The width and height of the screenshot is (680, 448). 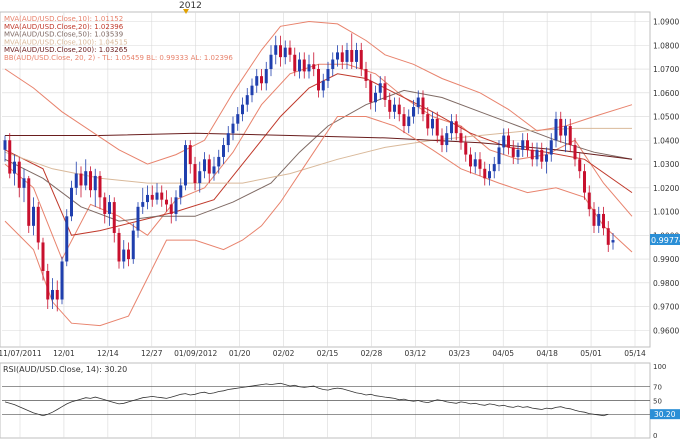 What do you see at coordinates (64, 353) in the screenshot?
I see `date-tick-label: 12/01` at bounding box center [64, 353].